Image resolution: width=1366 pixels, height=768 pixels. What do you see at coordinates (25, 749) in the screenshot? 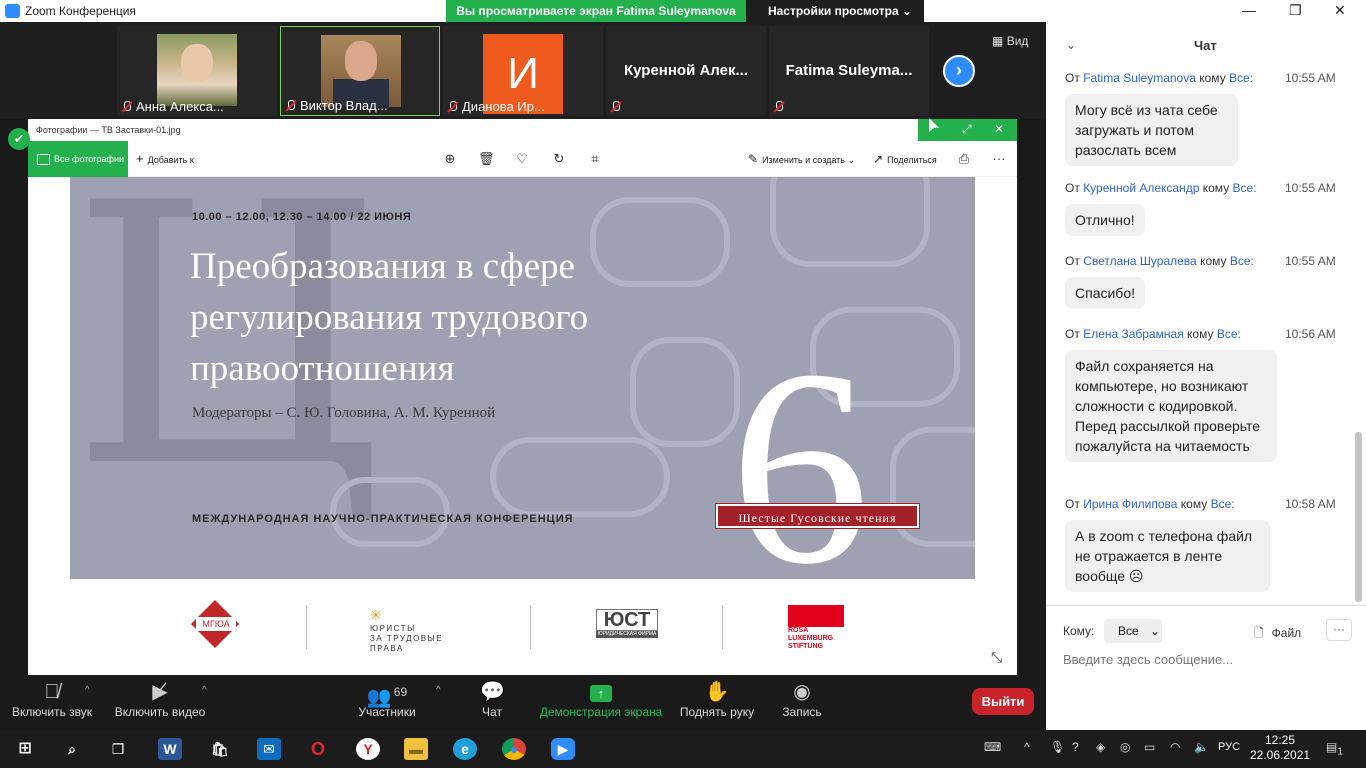
I see `windows-start-icon: ⊞` at bounding box center [25, 749].